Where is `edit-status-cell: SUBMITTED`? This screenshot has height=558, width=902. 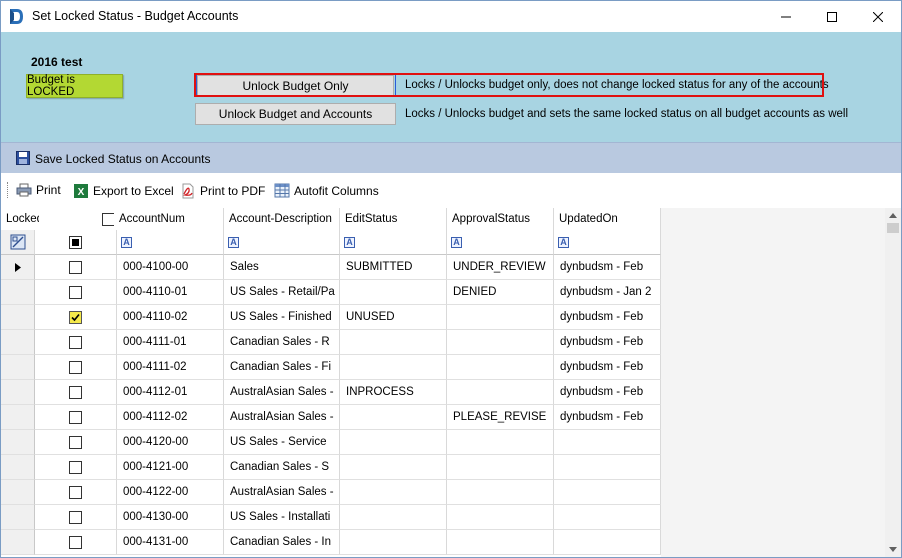 edit-status-cell: SUBMITTED is located at coordinates (393, 267).